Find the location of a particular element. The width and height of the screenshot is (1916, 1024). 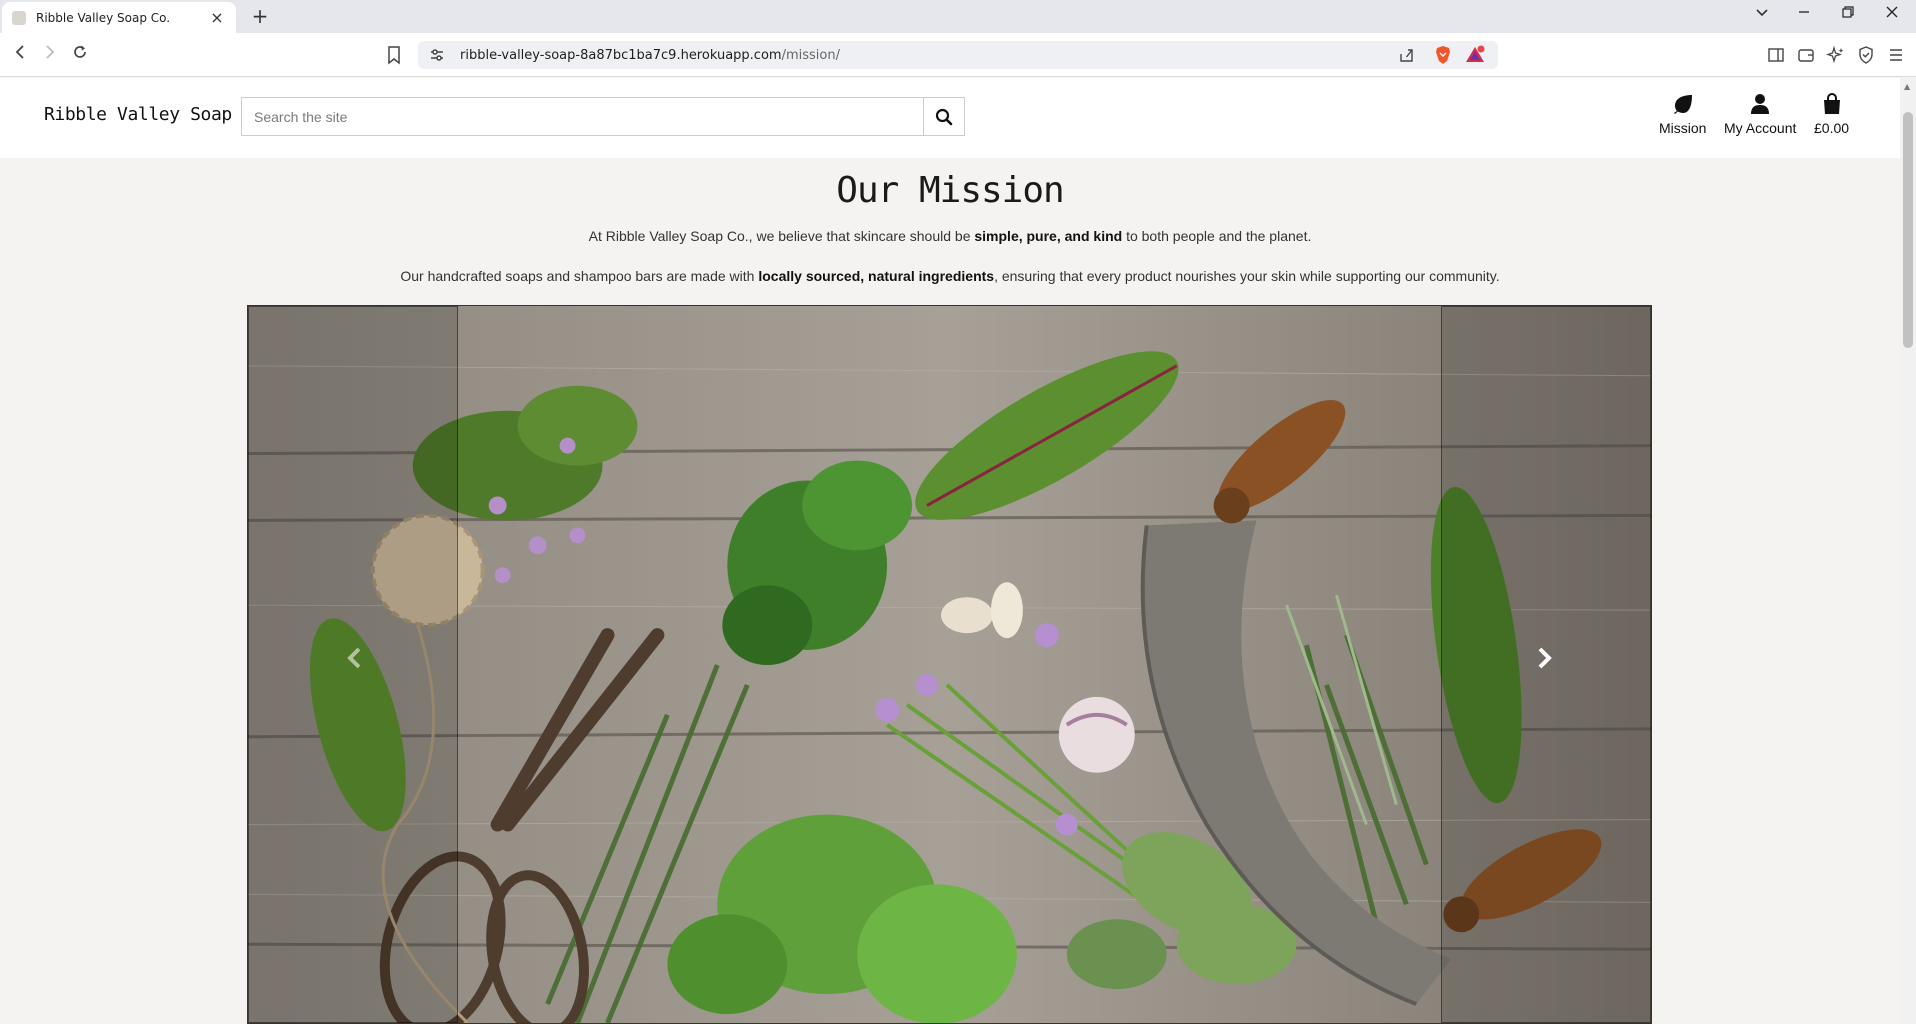

chevron-right-icon is located at coordinates (1545, 658).